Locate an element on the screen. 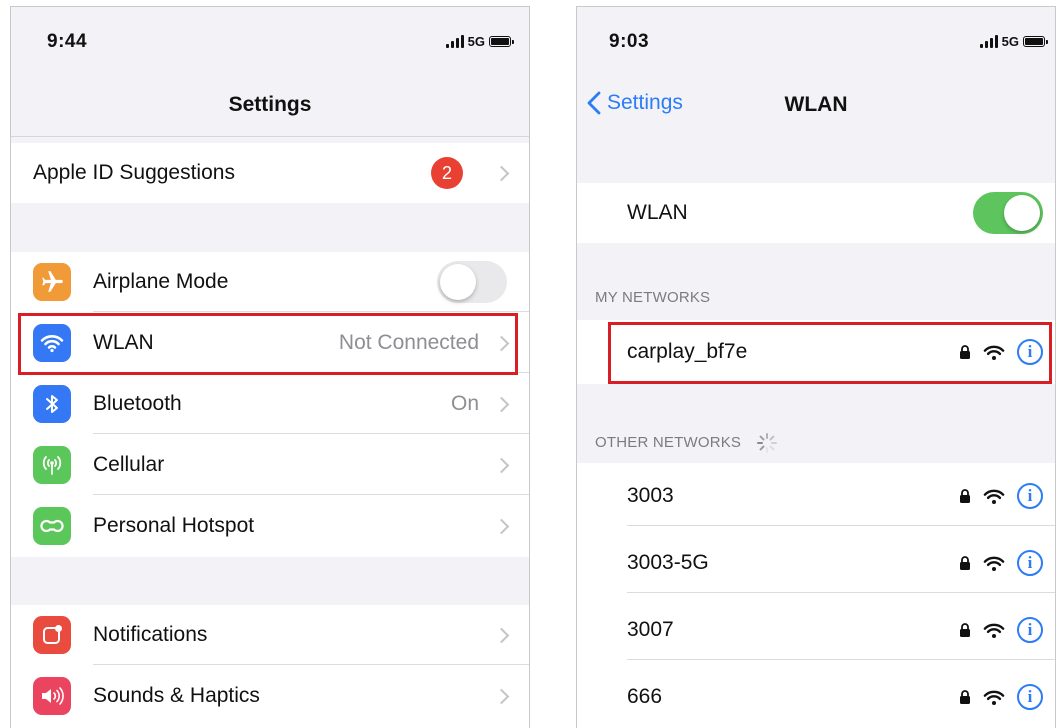 The height and width of the screenshot is (728, 1058). apple-id-suggestions-label: Apple ID Suggestions is located at coordinates (134, 172).